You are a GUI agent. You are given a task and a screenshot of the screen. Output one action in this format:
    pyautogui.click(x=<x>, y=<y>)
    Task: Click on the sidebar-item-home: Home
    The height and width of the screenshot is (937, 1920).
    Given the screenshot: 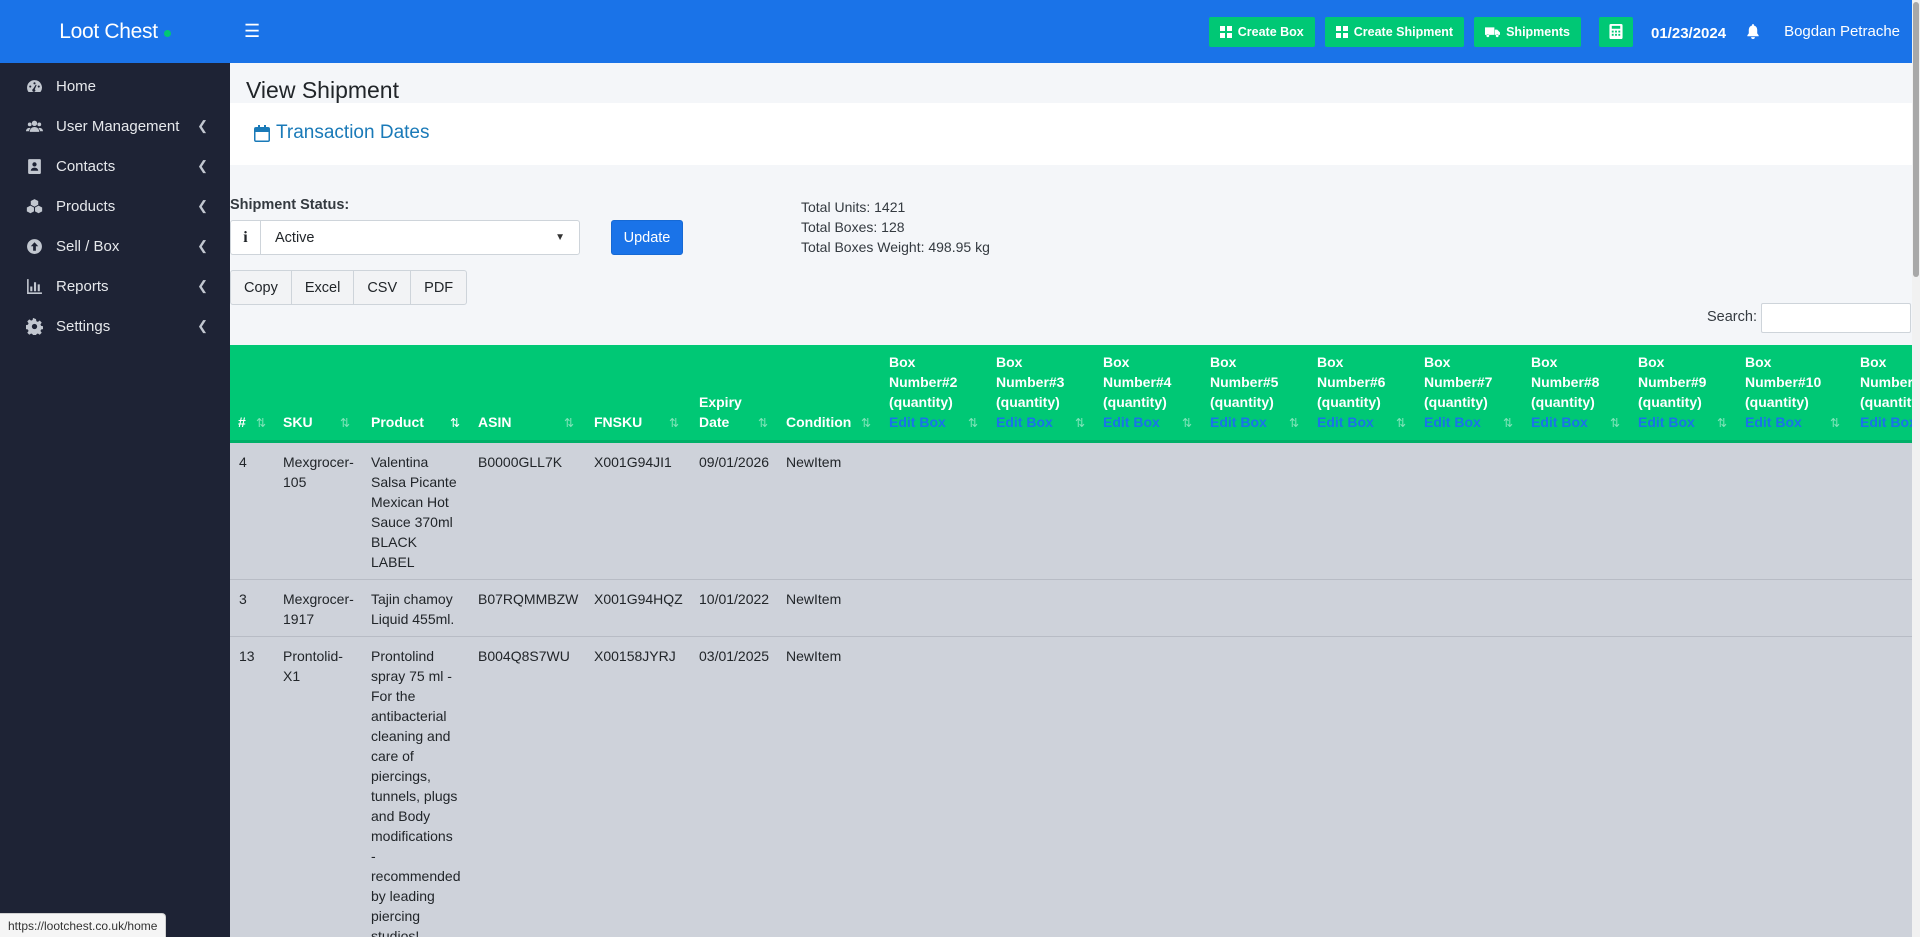 What is the action you would take?
    pyautogui.click(x=115, y=86)
    